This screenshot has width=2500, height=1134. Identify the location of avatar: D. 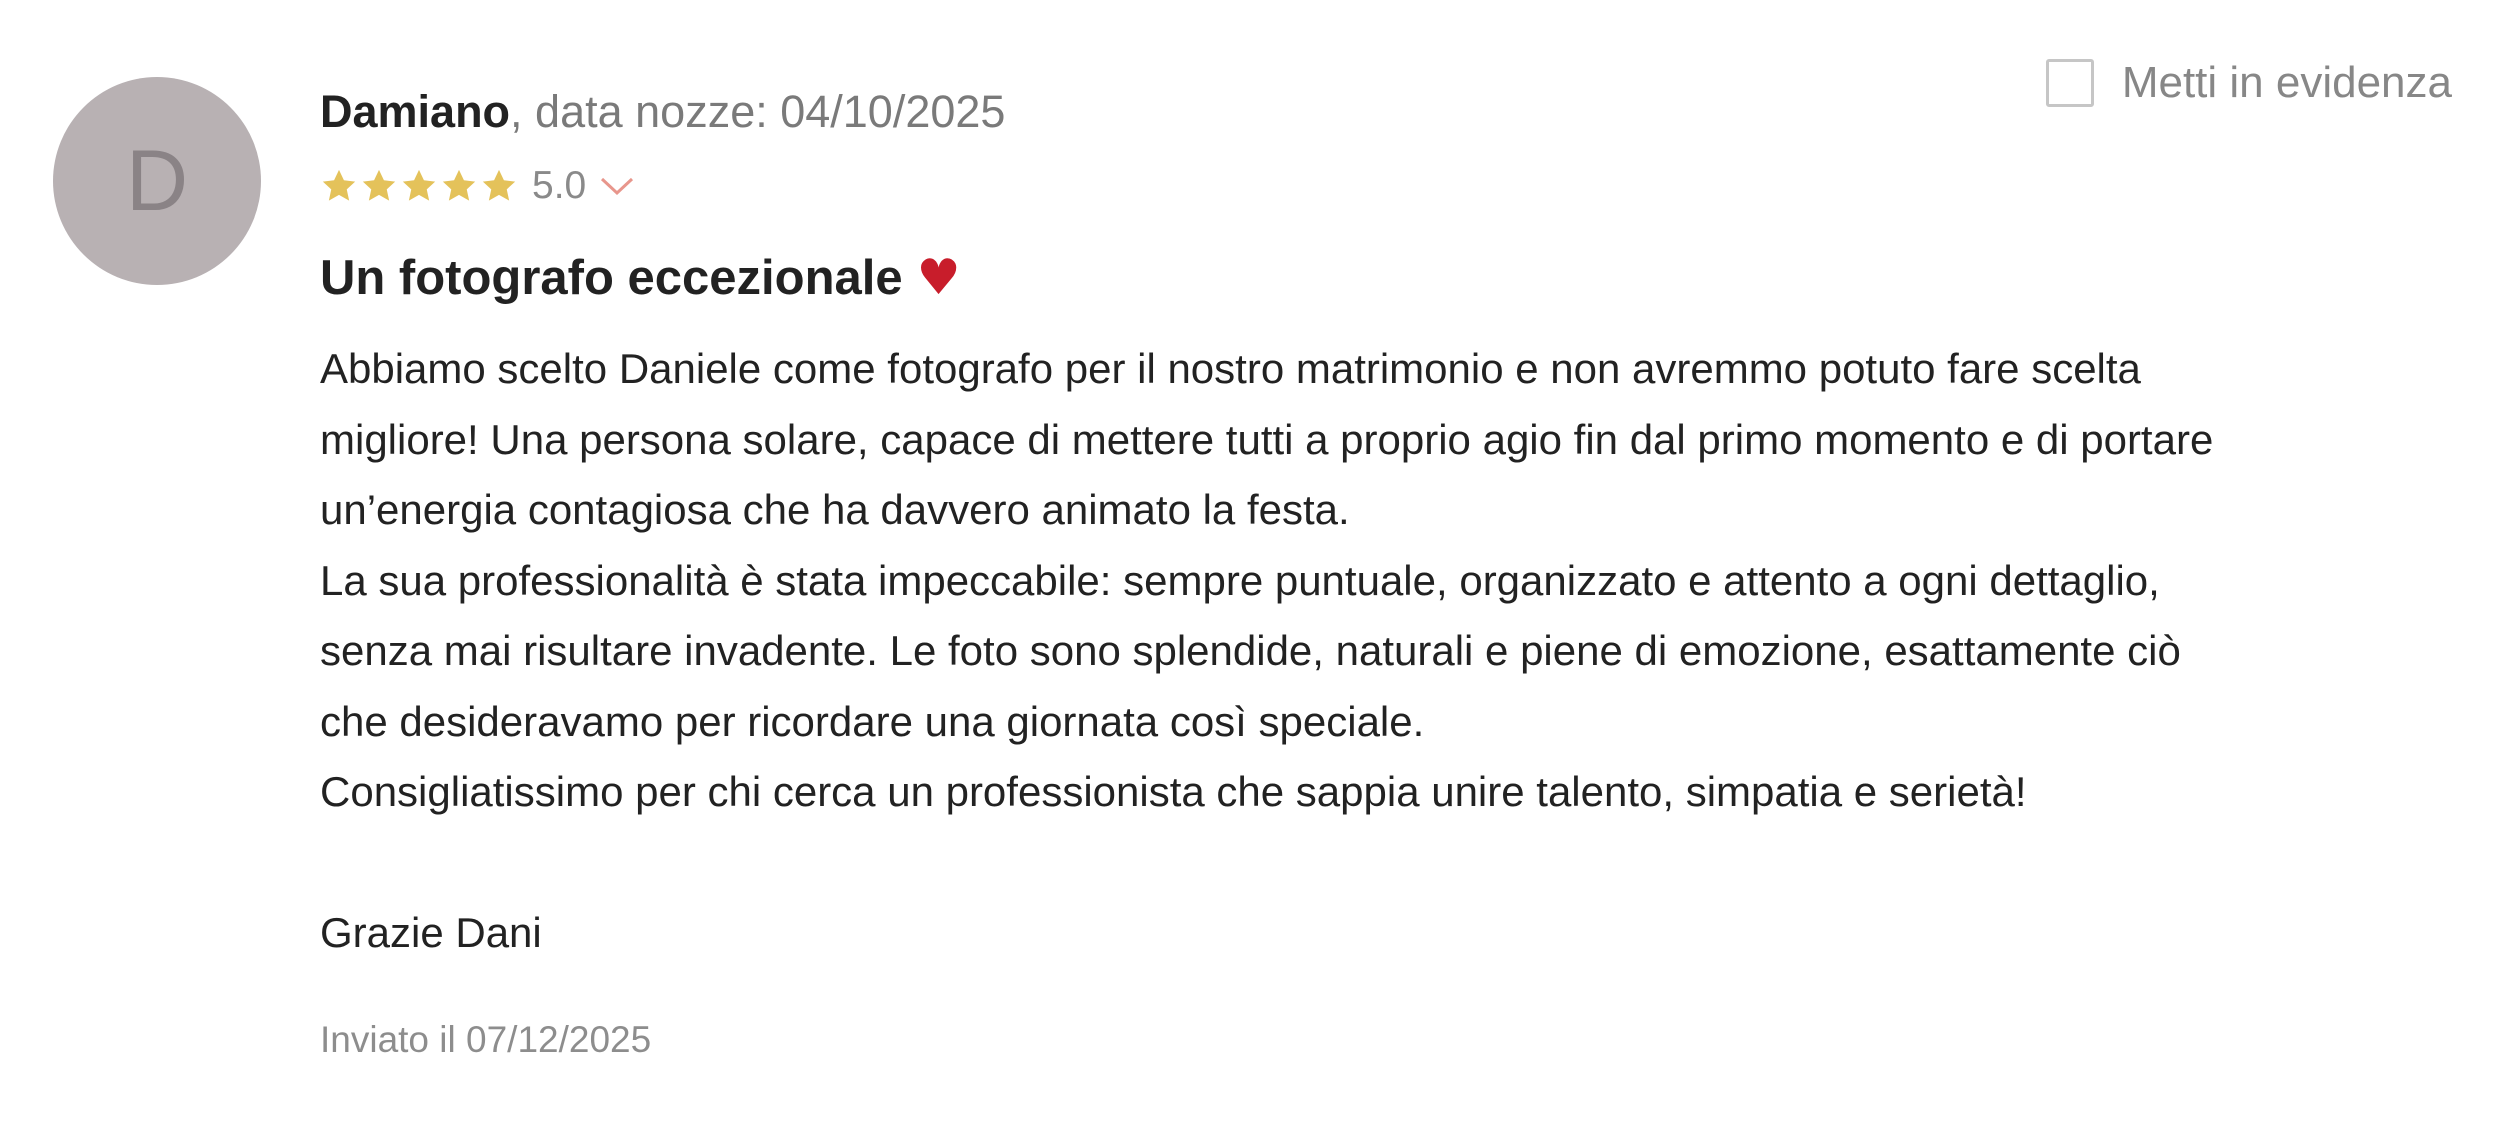
(157, 181).